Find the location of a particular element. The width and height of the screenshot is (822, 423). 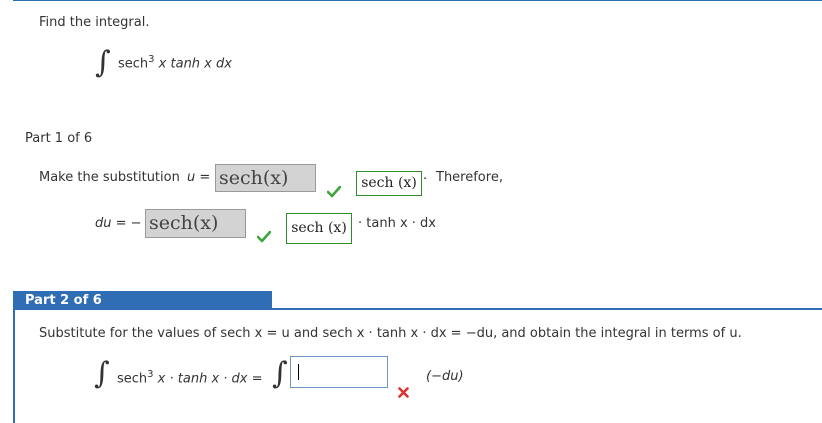

u-label: u = is located at coordinates (199, 177).